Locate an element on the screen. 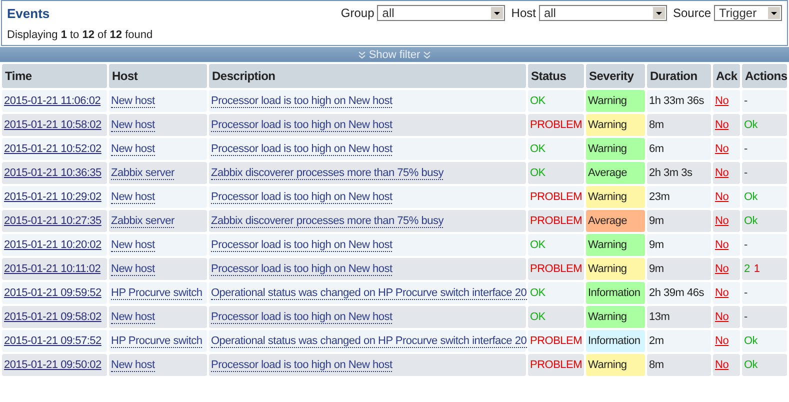 This screenshot has height=402, width=789. filter-label: Host is located at coordinates (523, 13).